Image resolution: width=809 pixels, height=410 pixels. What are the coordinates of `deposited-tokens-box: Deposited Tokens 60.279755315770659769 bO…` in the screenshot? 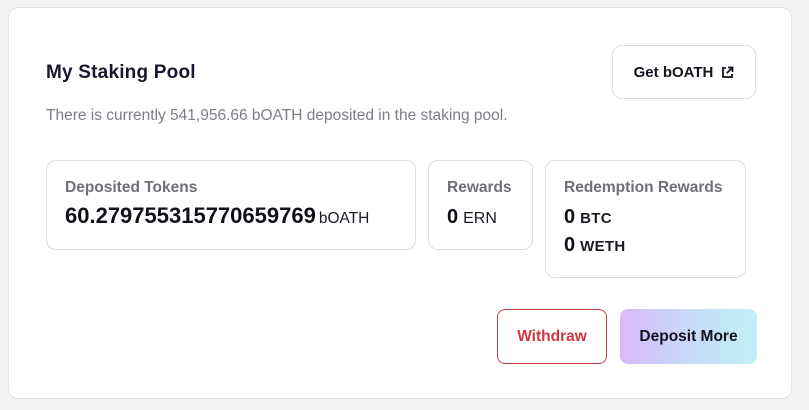 It's located at (231, 205).